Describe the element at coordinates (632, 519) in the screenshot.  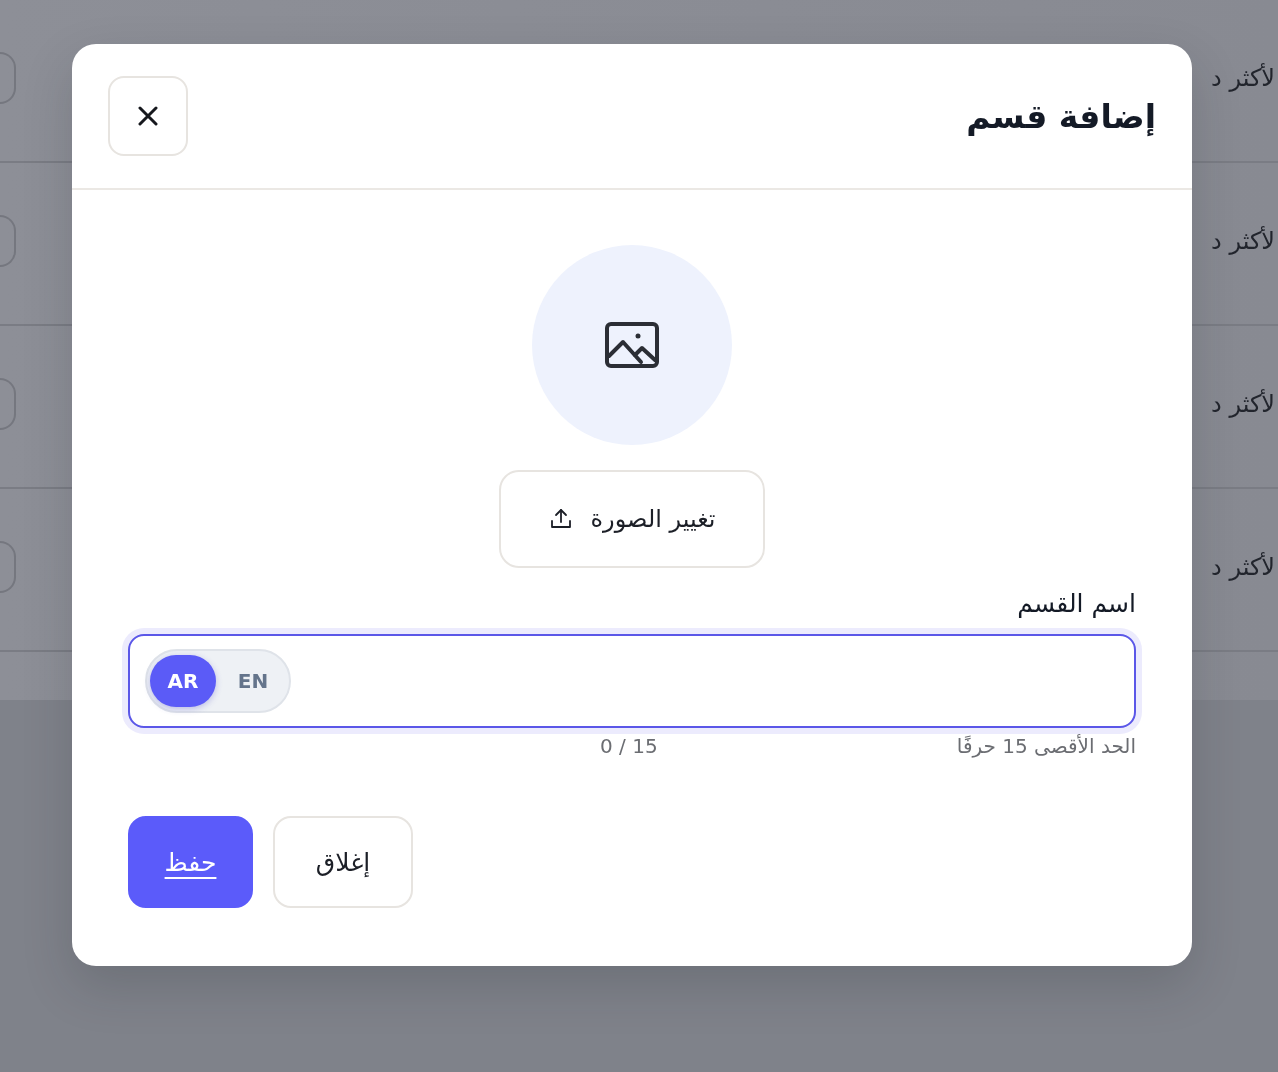
I see `change-image-button: تغيير الصورة` at that location.